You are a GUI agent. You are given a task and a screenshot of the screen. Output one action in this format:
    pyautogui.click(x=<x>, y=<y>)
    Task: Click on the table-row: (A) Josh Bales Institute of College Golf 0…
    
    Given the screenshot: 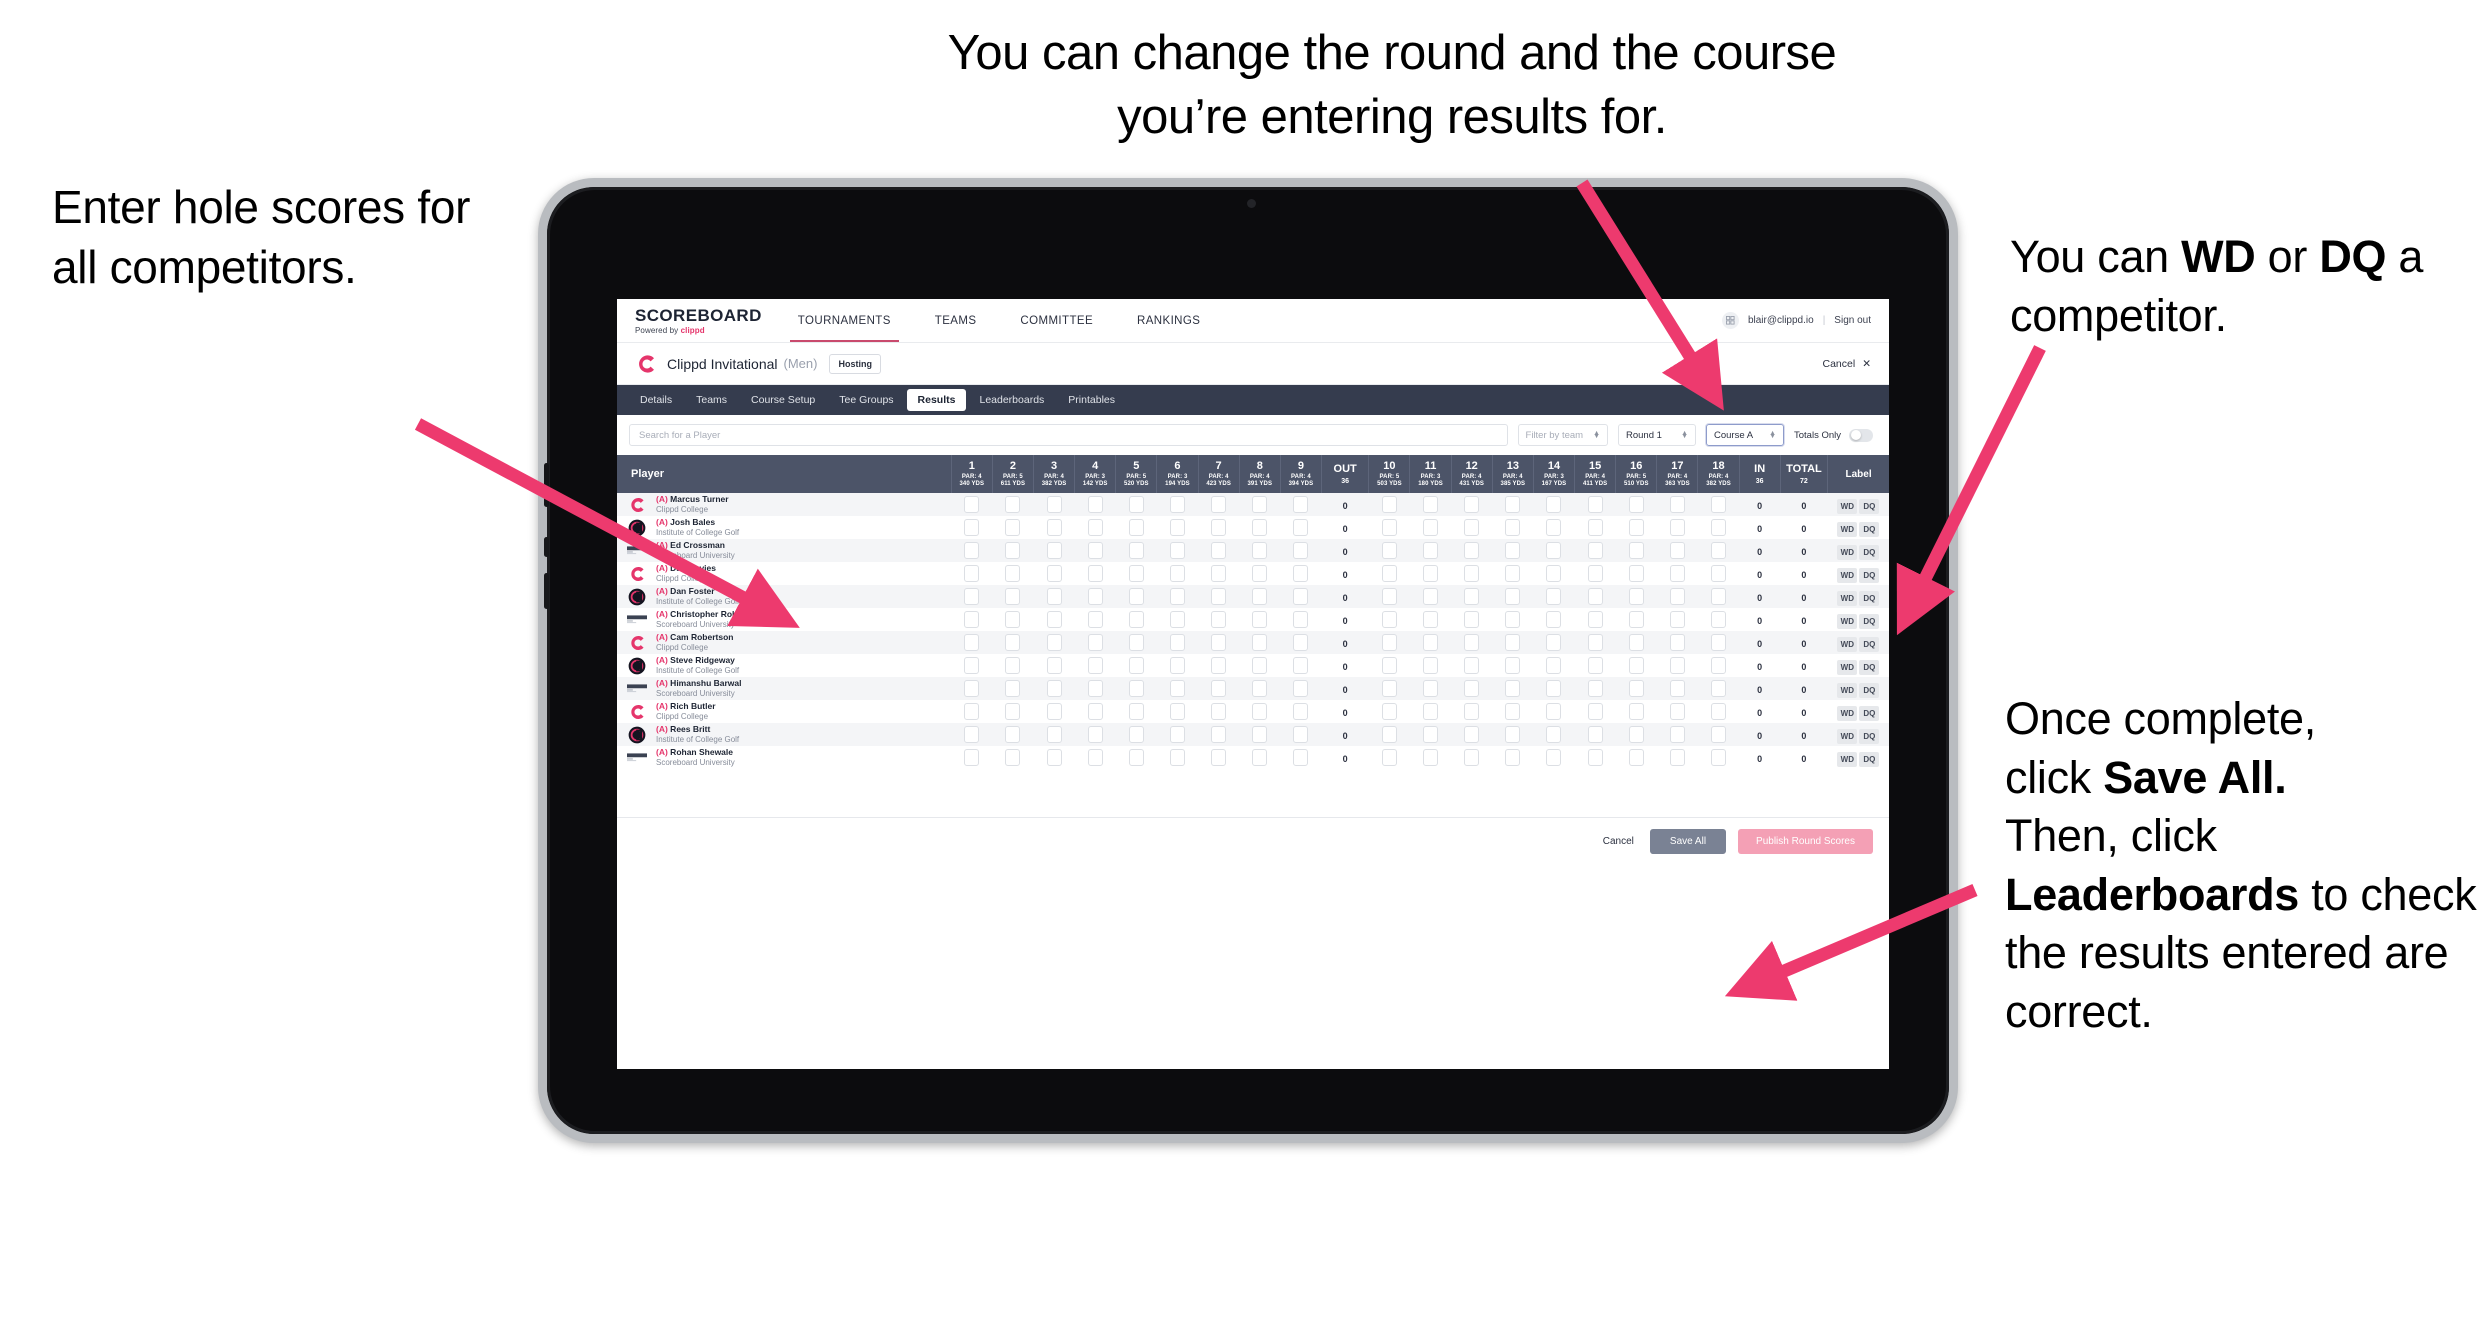 What is the action you would take?
    pyautogui.click(x=1253, y=527)
    